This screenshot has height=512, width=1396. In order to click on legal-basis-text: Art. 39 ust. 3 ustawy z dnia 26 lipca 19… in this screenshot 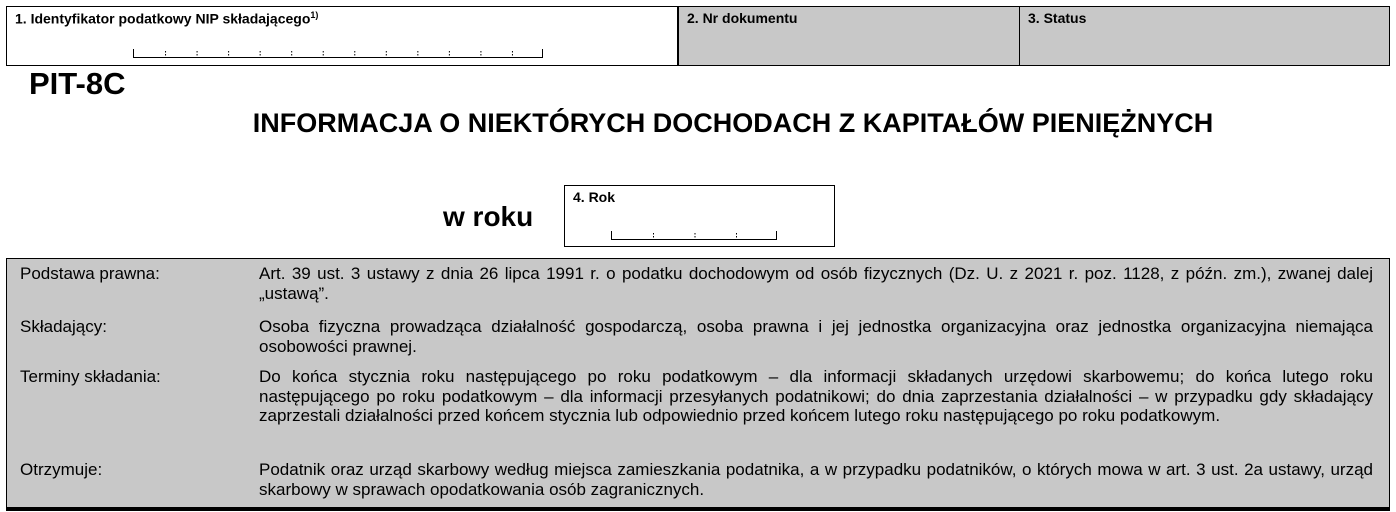, I will do `click(816, 283)`.